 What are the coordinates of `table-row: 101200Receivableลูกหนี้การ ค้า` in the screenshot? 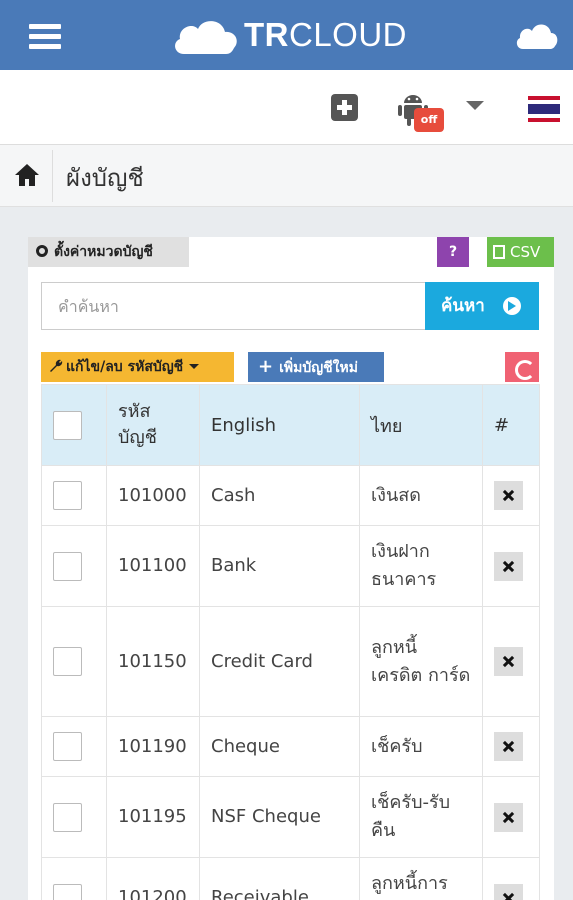 It's located at (290, 878).